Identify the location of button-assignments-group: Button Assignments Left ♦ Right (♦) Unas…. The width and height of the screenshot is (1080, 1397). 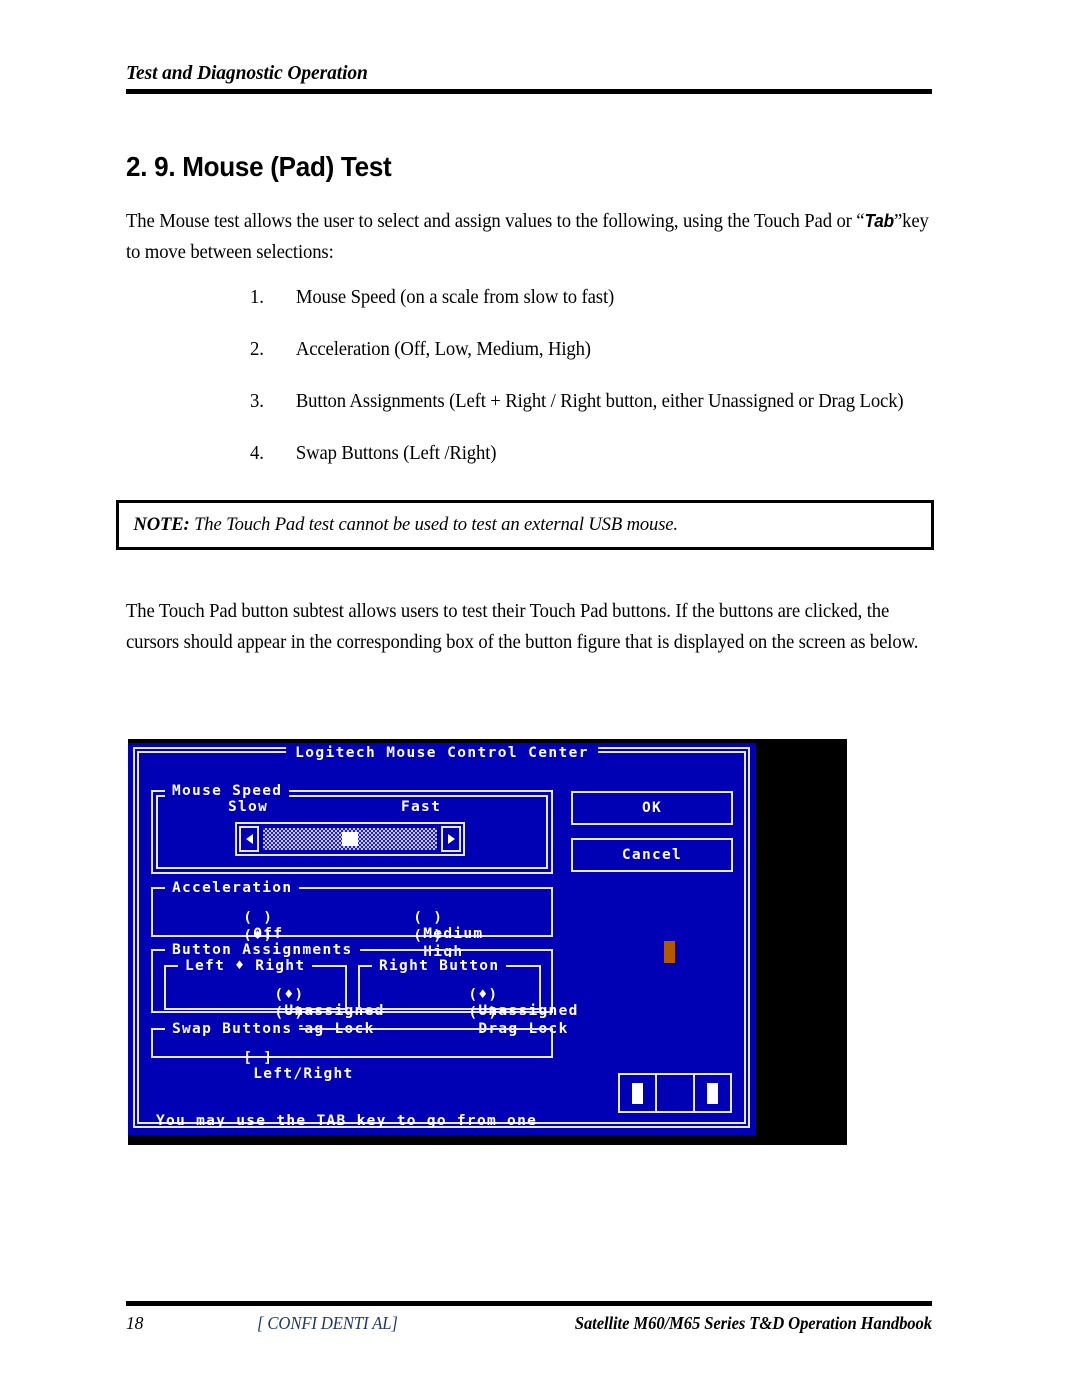
(364, 989).